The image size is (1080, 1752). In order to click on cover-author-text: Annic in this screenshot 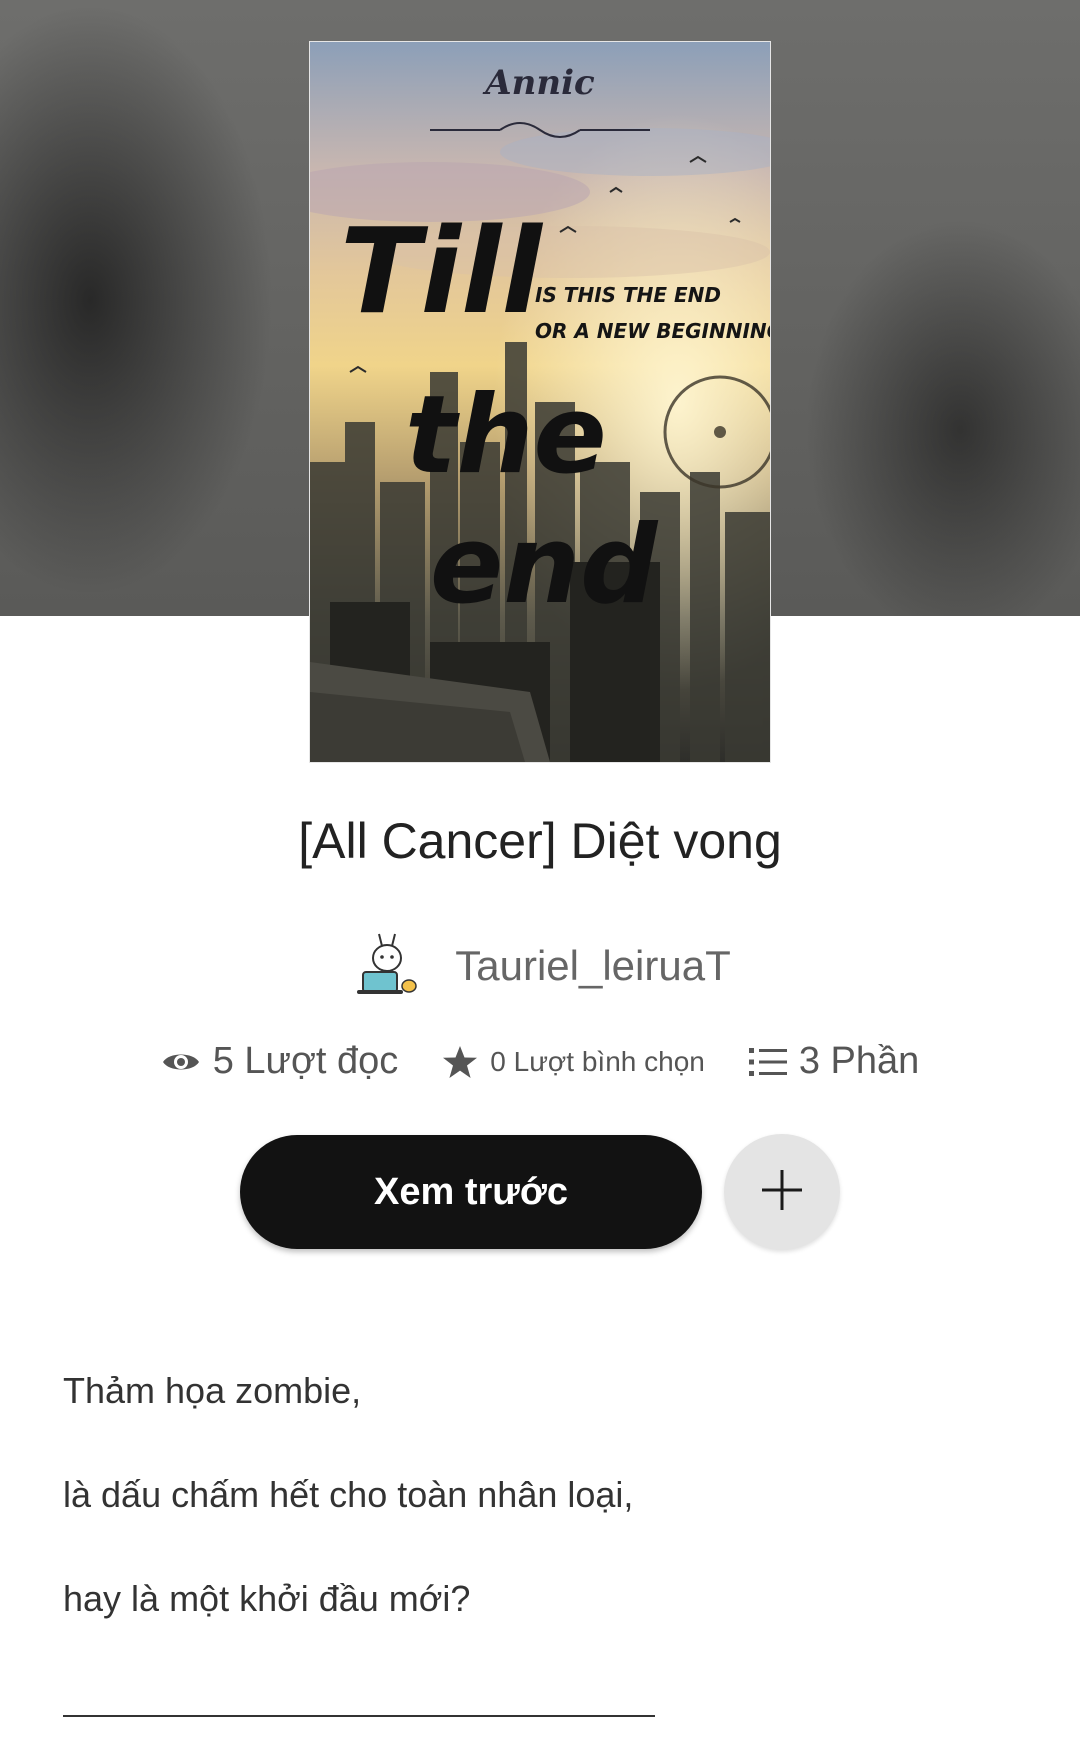, I will do `click(538, 83)`.